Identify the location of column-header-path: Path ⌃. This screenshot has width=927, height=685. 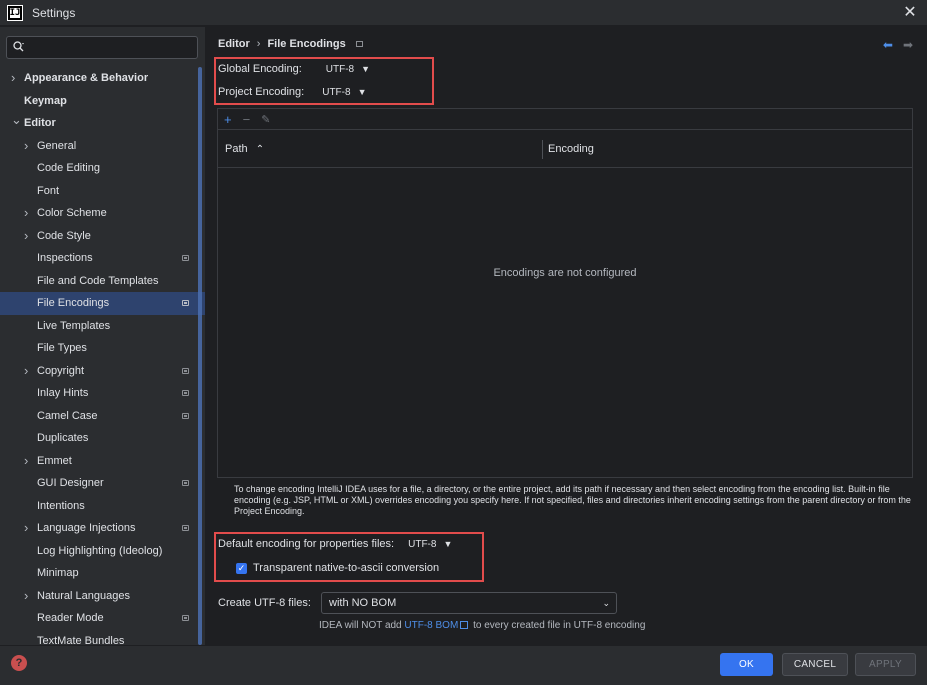
(244, 149).